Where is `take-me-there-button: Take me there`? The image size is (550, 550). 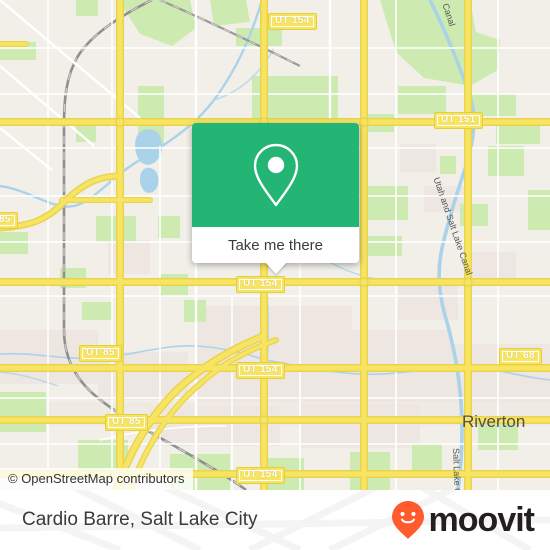 take-me-there-button: Take me there is located at coordinates (275, 245).